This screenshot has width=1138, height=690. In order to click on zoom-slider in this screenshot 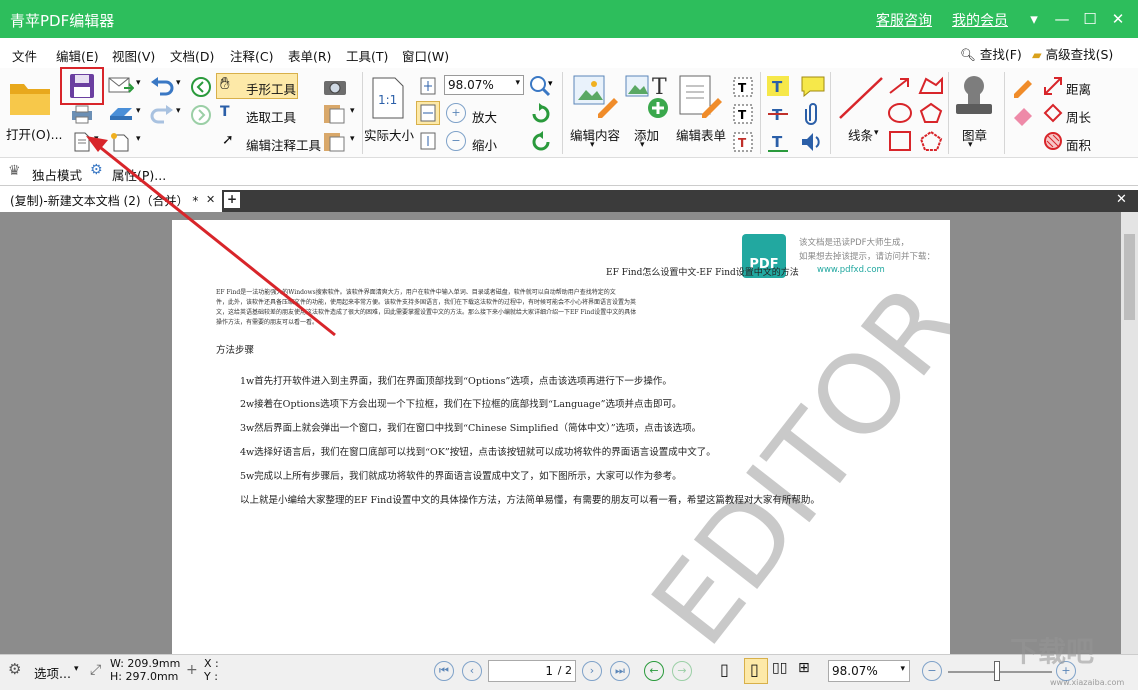, I will do `click(1000, 672)`.